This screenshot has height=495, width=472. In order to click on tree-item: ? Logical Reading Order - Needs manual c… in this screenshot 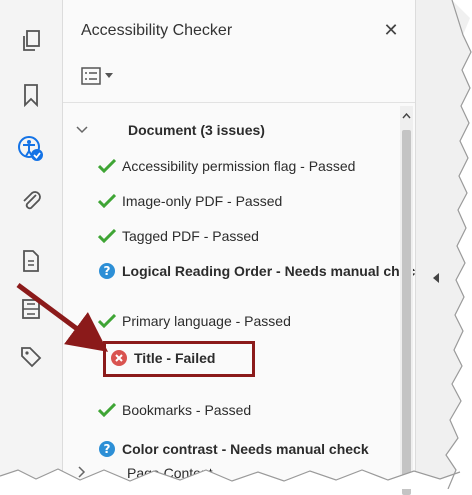, I will do `click(256, 271)`.